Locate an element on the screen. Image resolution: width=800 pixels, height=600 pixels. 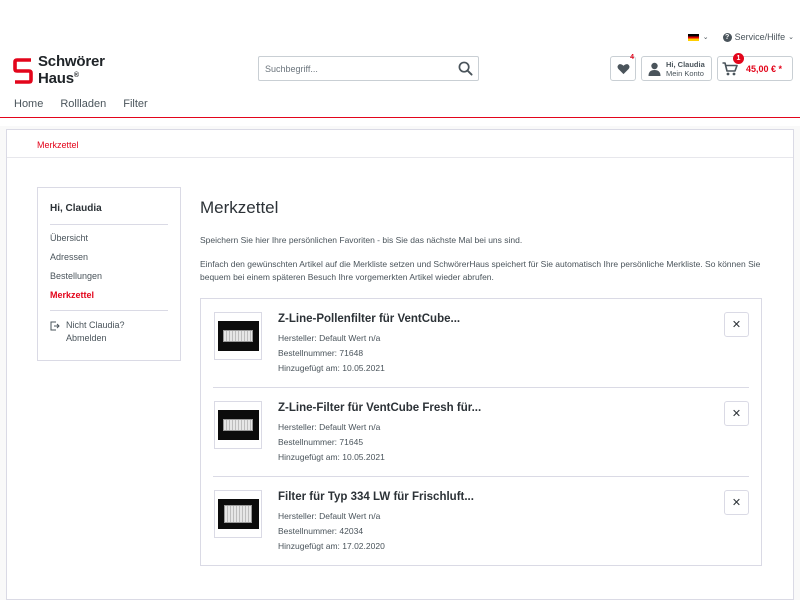
search-input is located at coordinates (355, 68).